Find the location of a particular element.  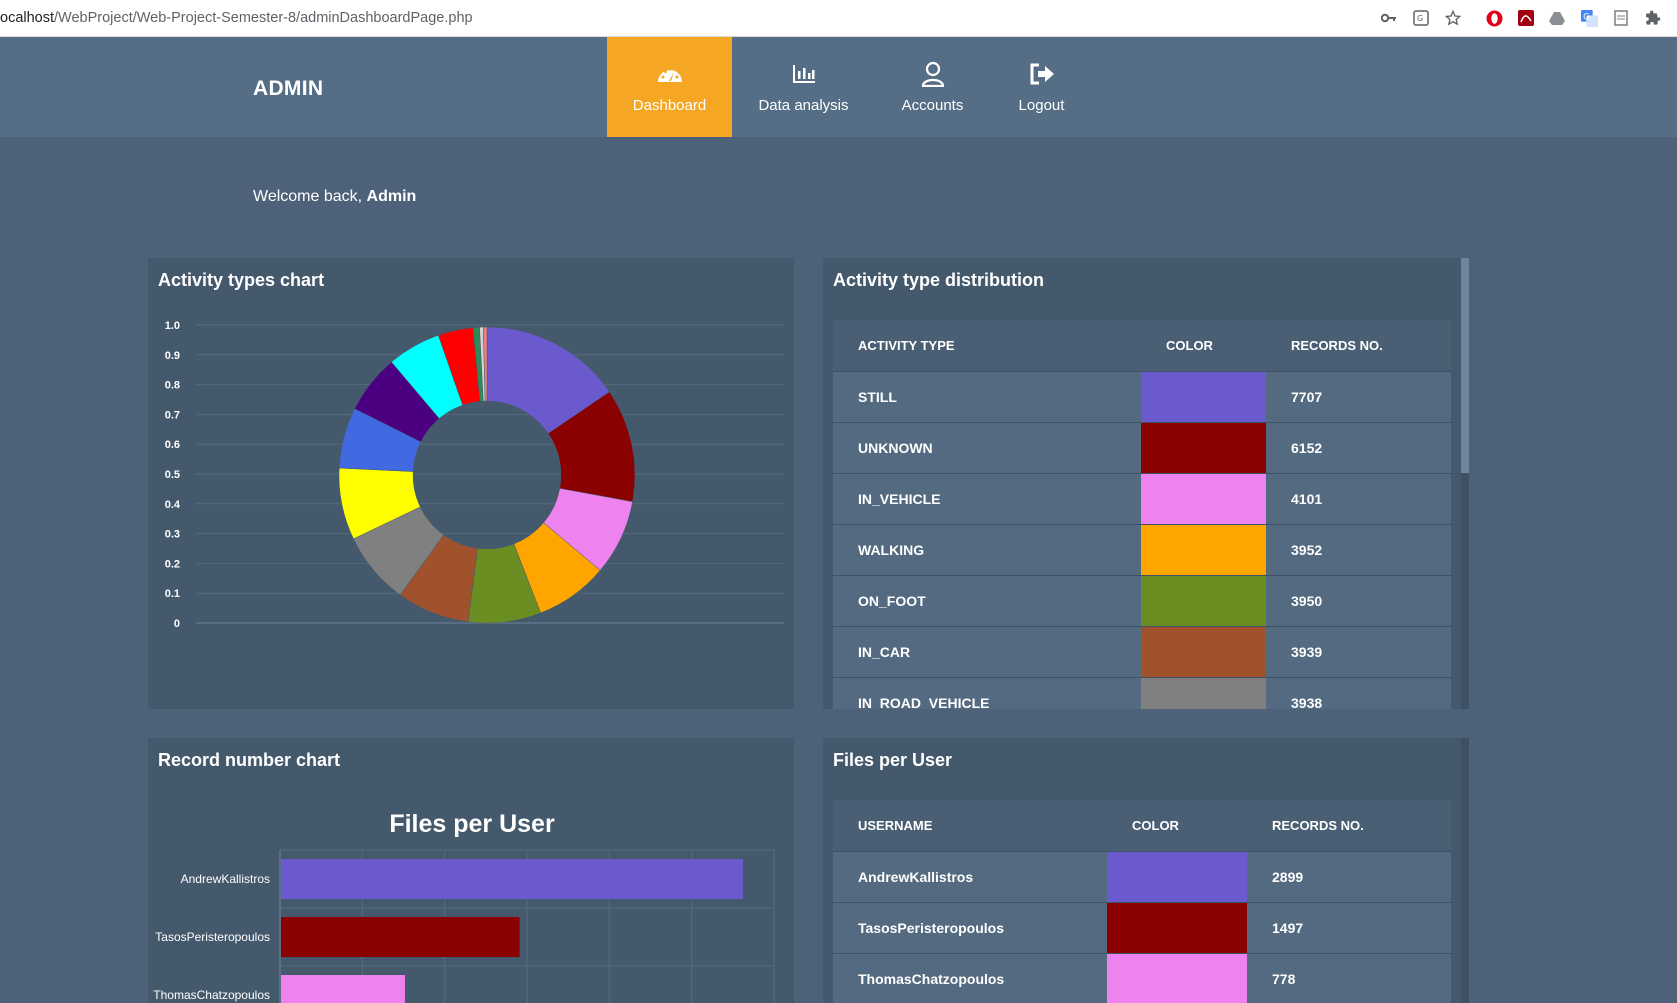

table-header-row: USERNAME COLOR RECORDS NO. is located at coordinates (1142, 826).